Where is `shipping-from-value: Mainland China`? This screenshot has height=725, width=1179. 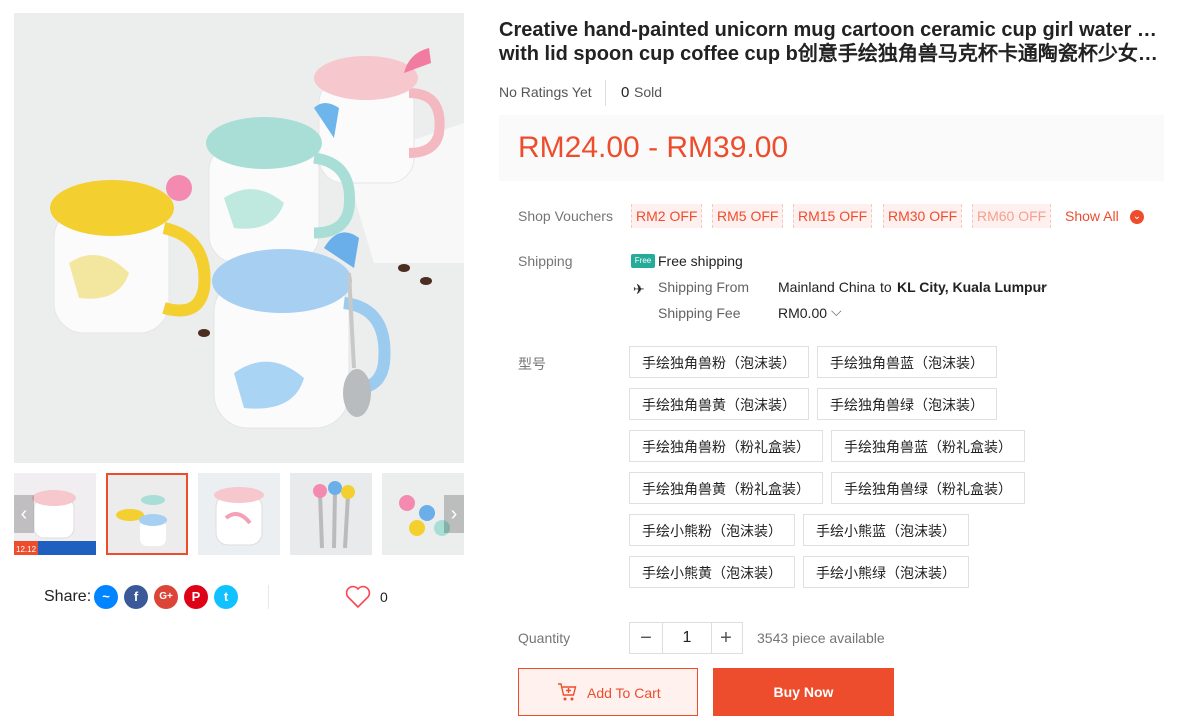
shipping-from-value: Mainland China is located at coordinates (827, 287).